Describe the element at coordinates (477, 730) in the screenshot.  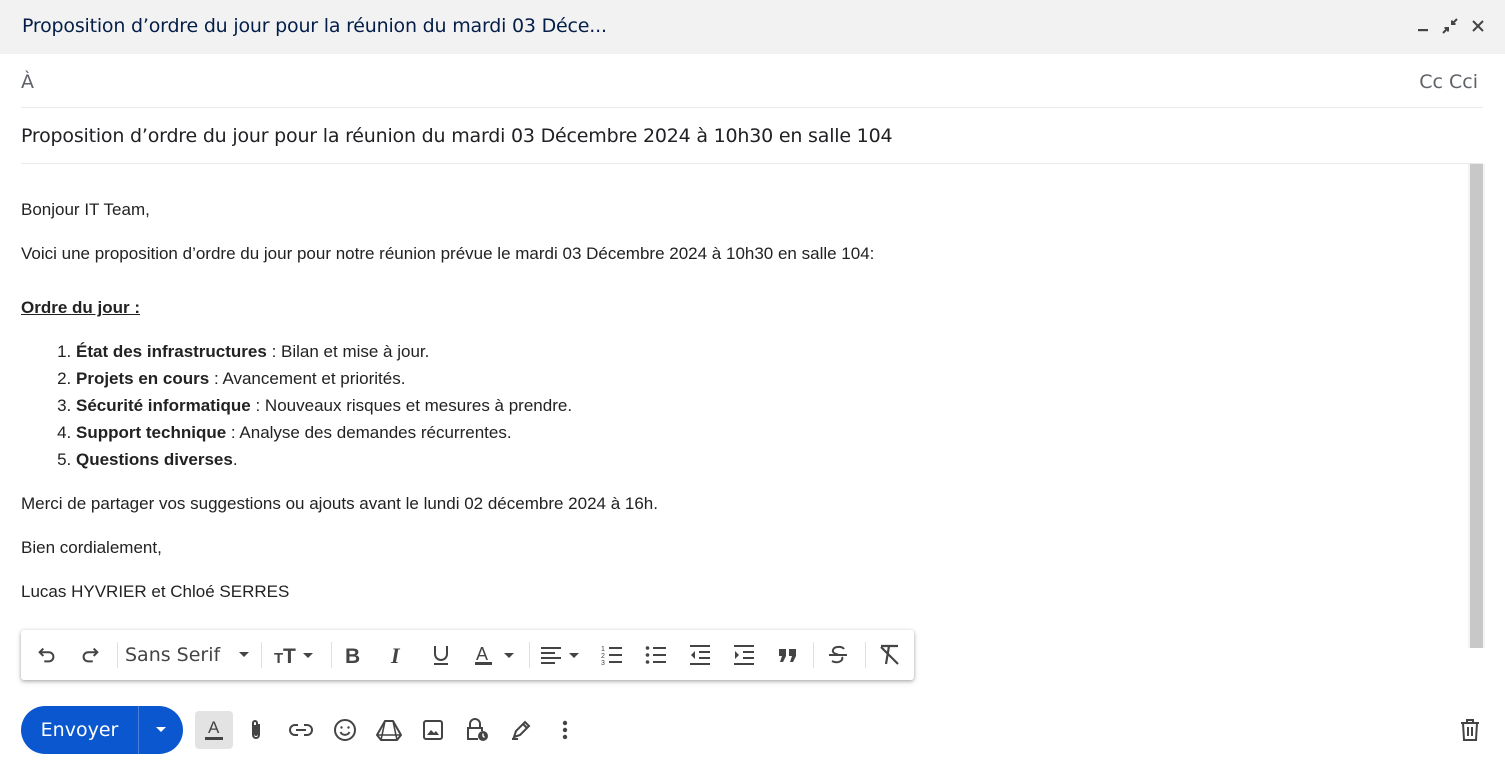
I see `confidential-mode-icon` at that location.